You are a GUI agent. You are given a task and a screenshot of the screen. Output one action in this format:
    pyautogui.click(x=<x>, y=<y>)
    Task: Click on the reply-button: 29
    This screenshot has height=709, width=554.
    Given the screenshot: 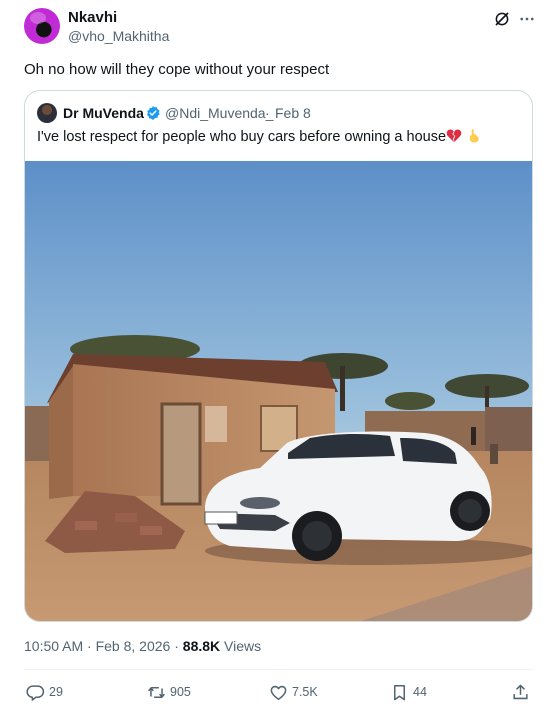 What is the action you would take?
    pyautogui.click(x=44, y=692)
    